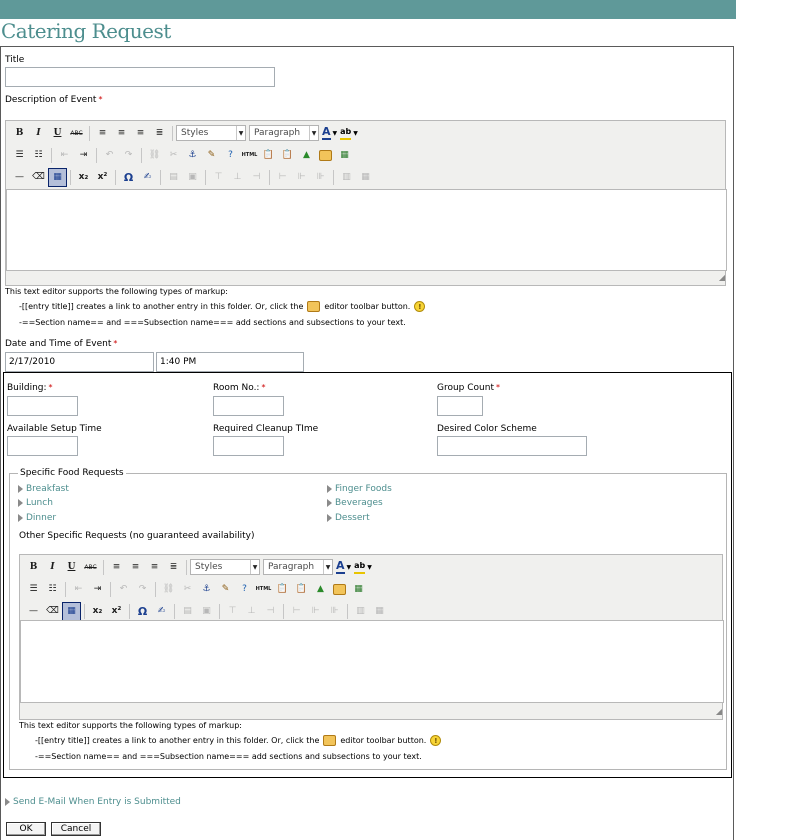 The width and height of the screenshot is (808, 840). I want to click on room-input, so click(248, 406).